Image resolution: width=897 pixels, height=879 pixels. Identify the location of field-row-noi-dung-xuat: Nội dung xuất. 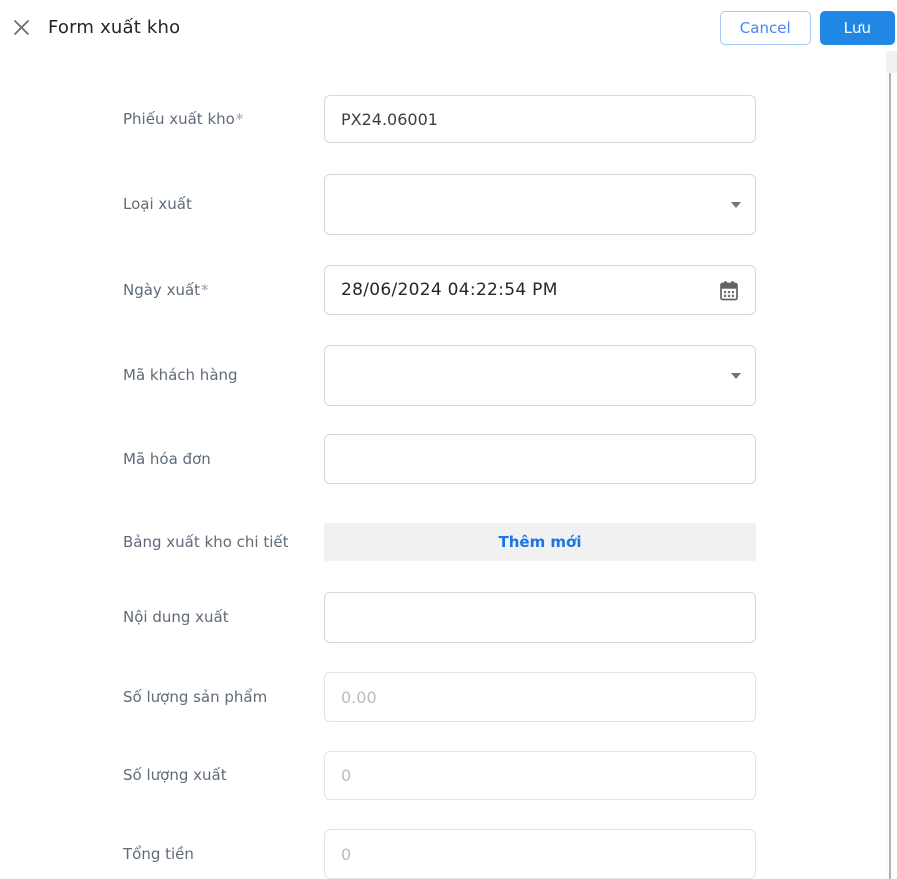
(448, 617).